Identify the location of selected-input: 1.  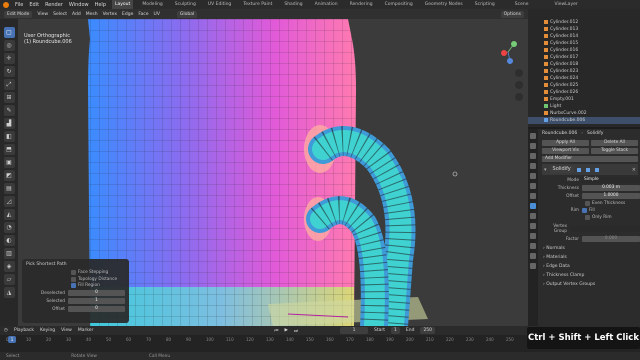
(96, 301).